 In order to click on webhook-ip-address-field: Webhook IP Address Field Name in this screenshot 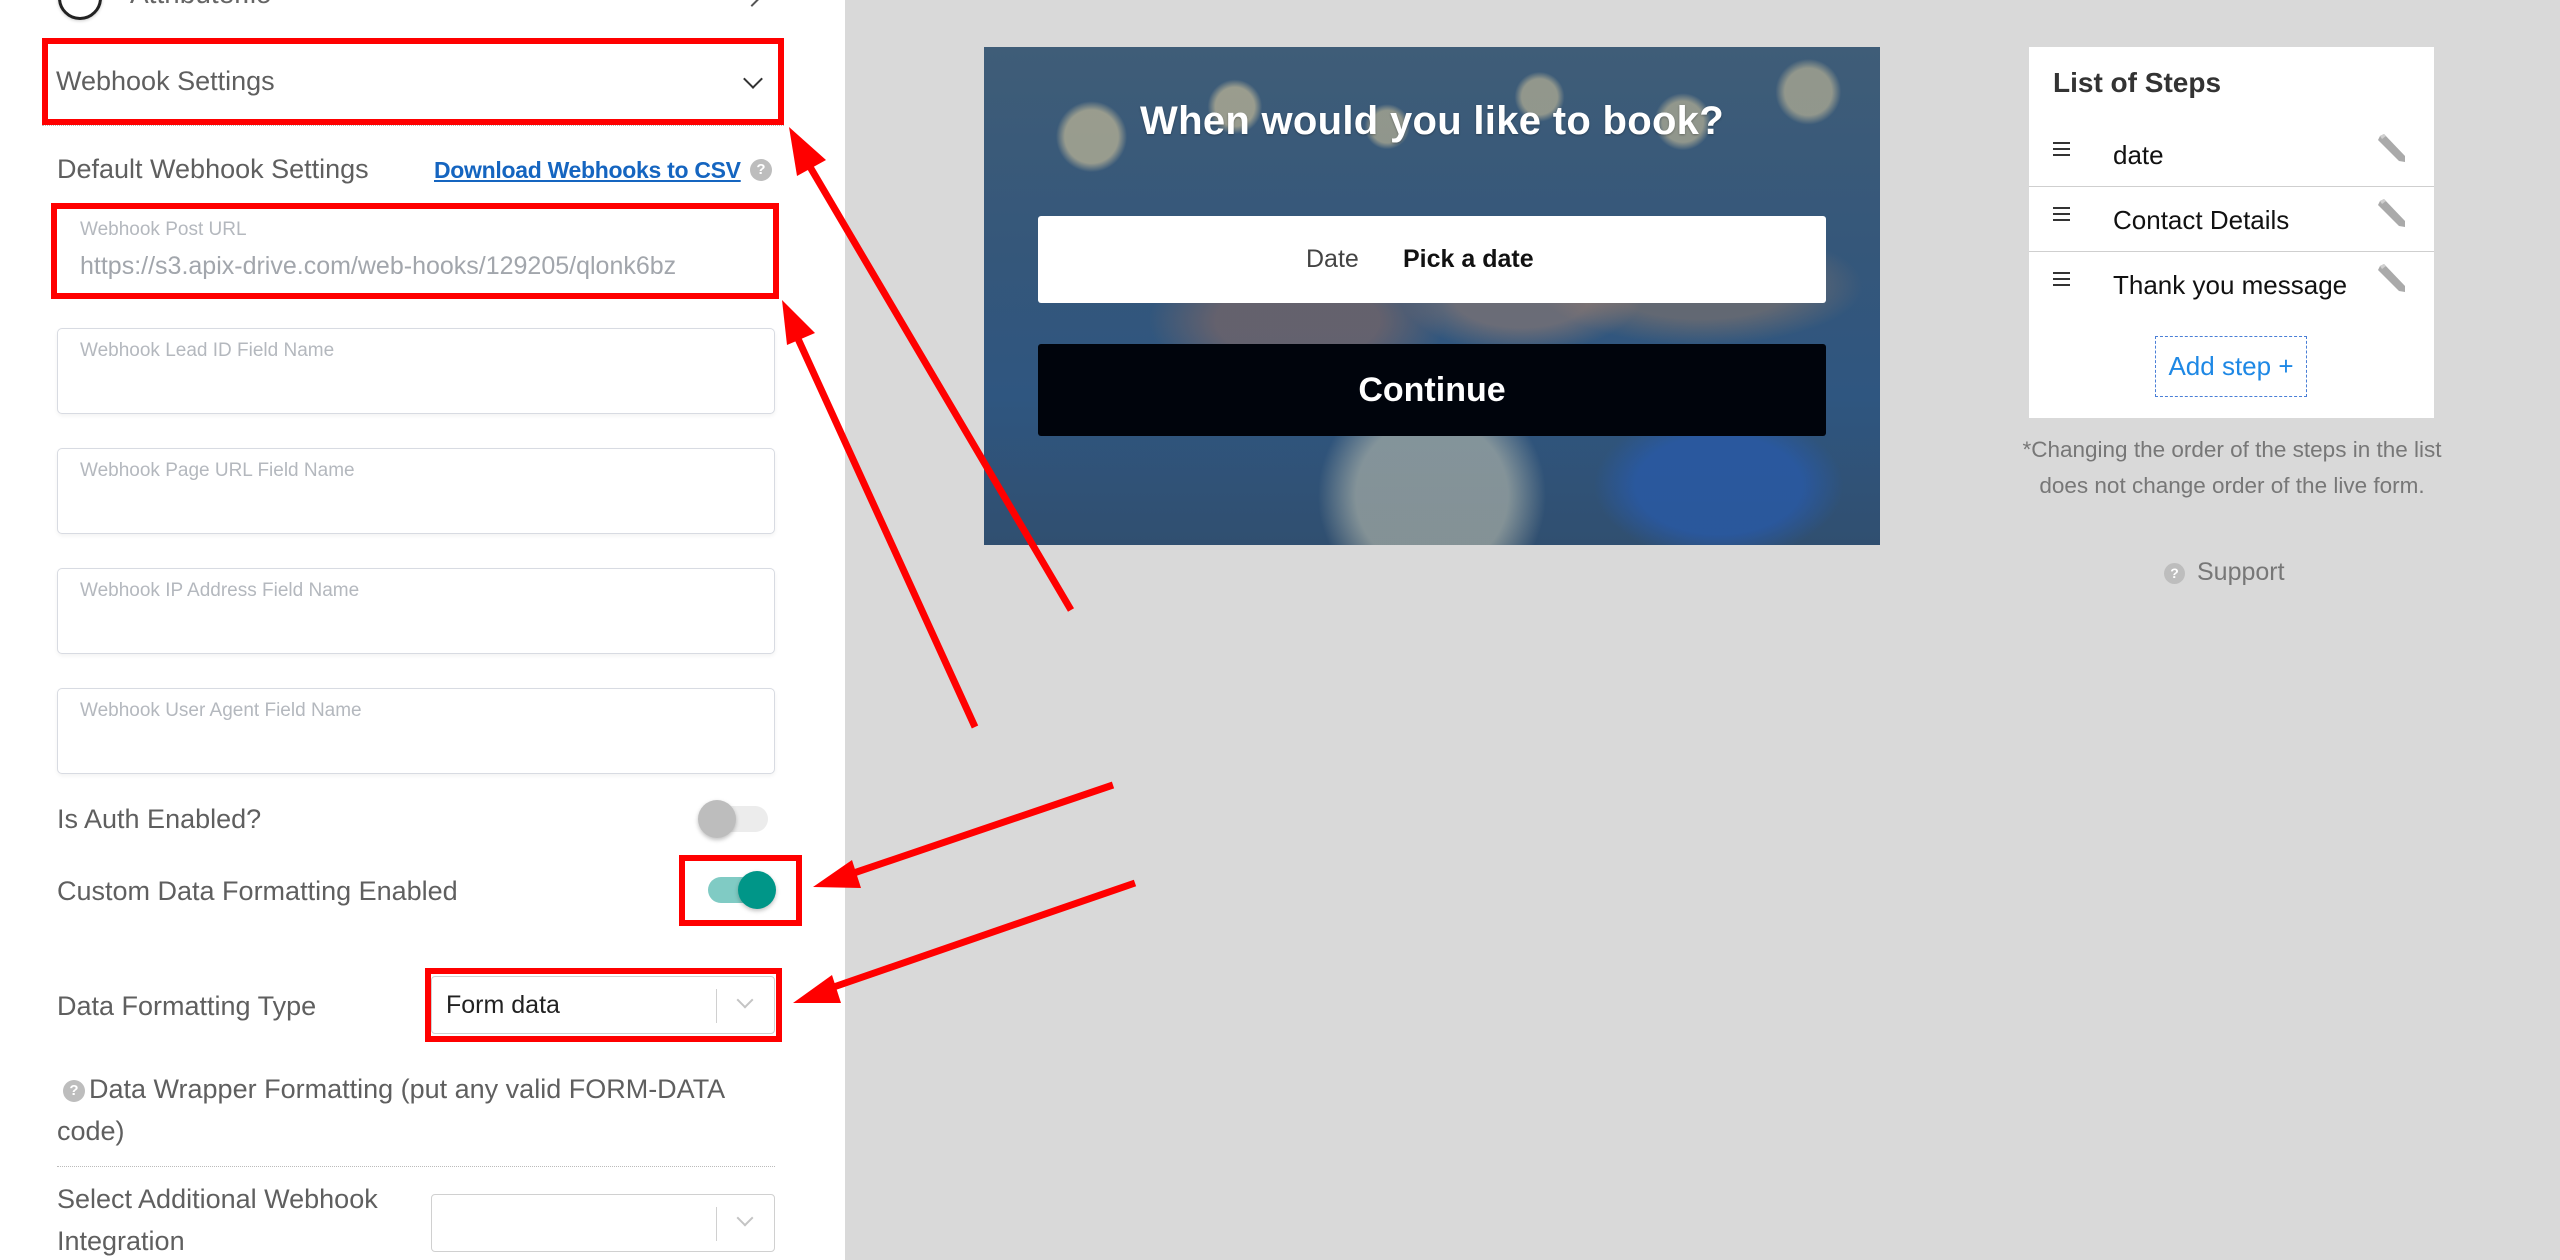, I will do `click(416, 611)`.